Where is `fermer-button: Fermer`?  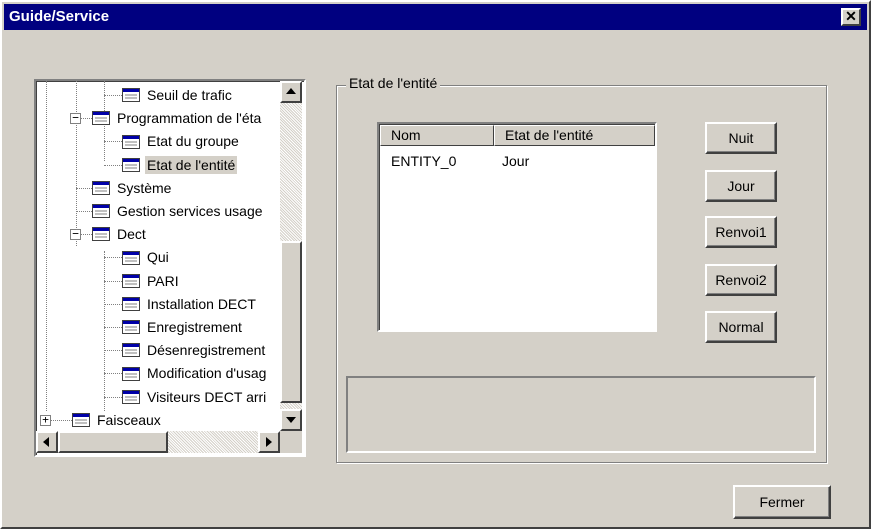 fermer-button: Fermer is located at coordinates (782, 502).